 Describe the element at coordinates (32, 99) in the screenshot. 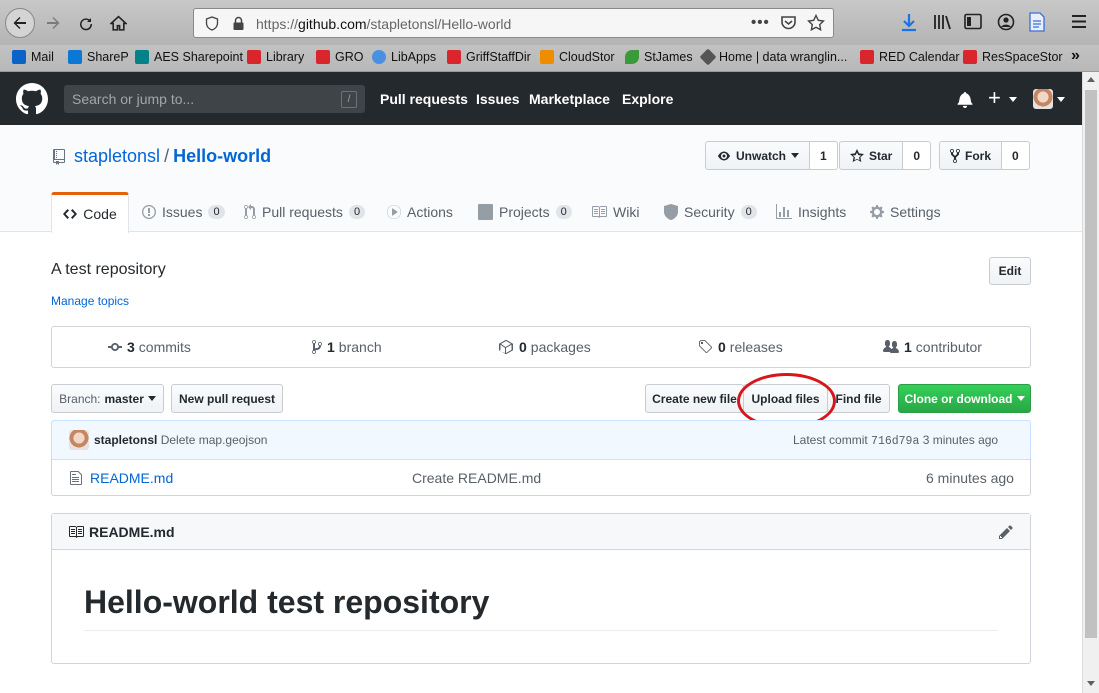

I see `github-logo-icon` at that location.